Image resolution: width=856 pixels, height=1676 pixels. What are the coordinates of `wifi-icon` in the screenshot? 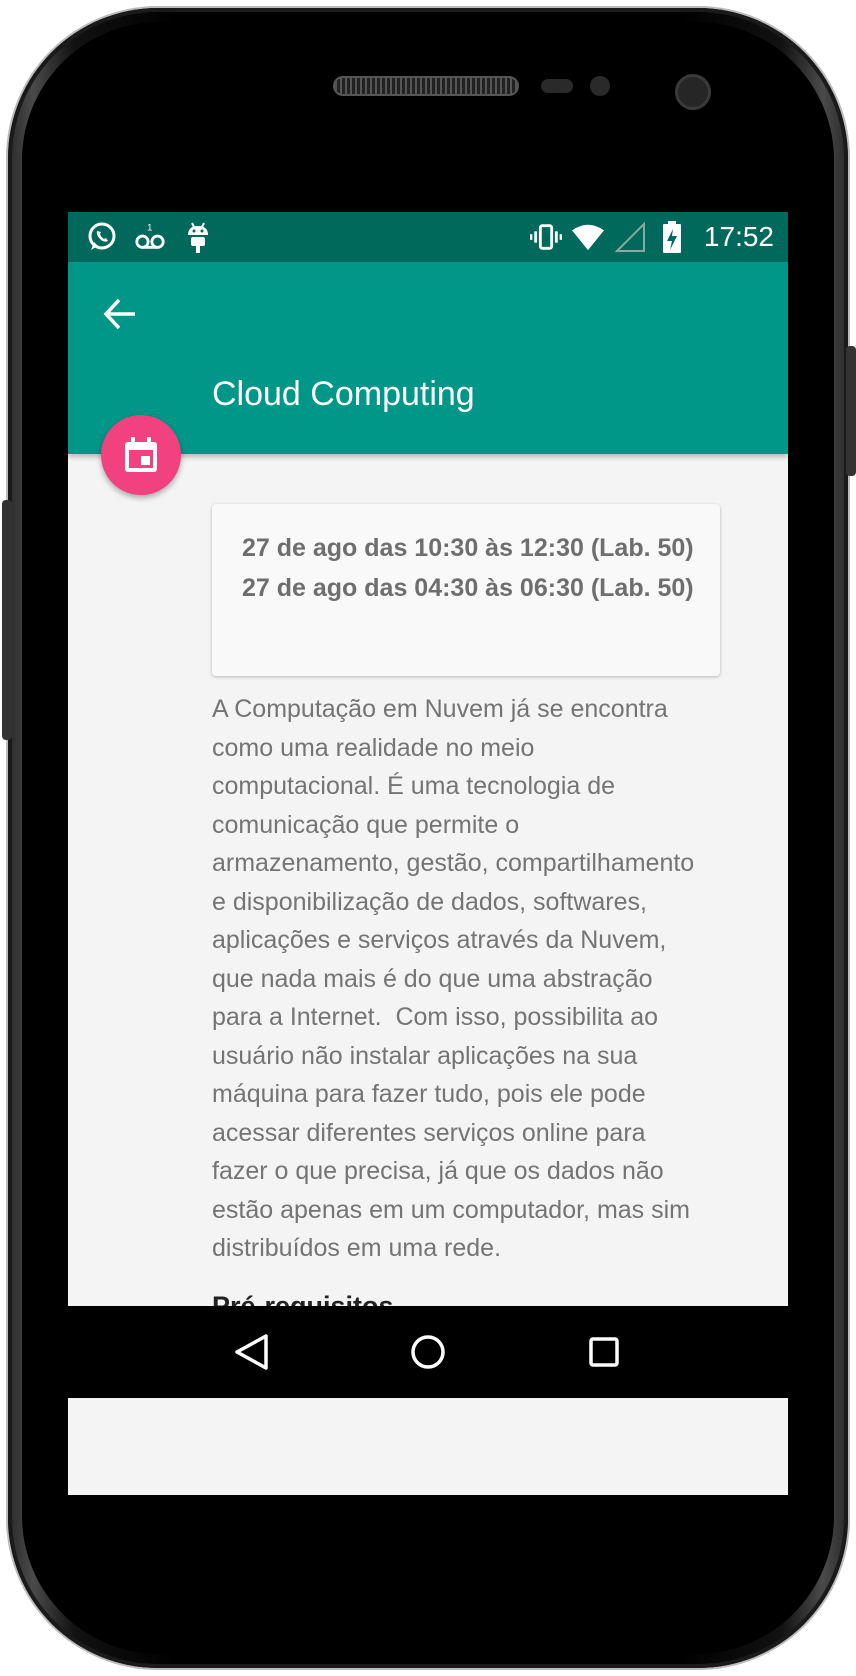 It's located at (587, 237).